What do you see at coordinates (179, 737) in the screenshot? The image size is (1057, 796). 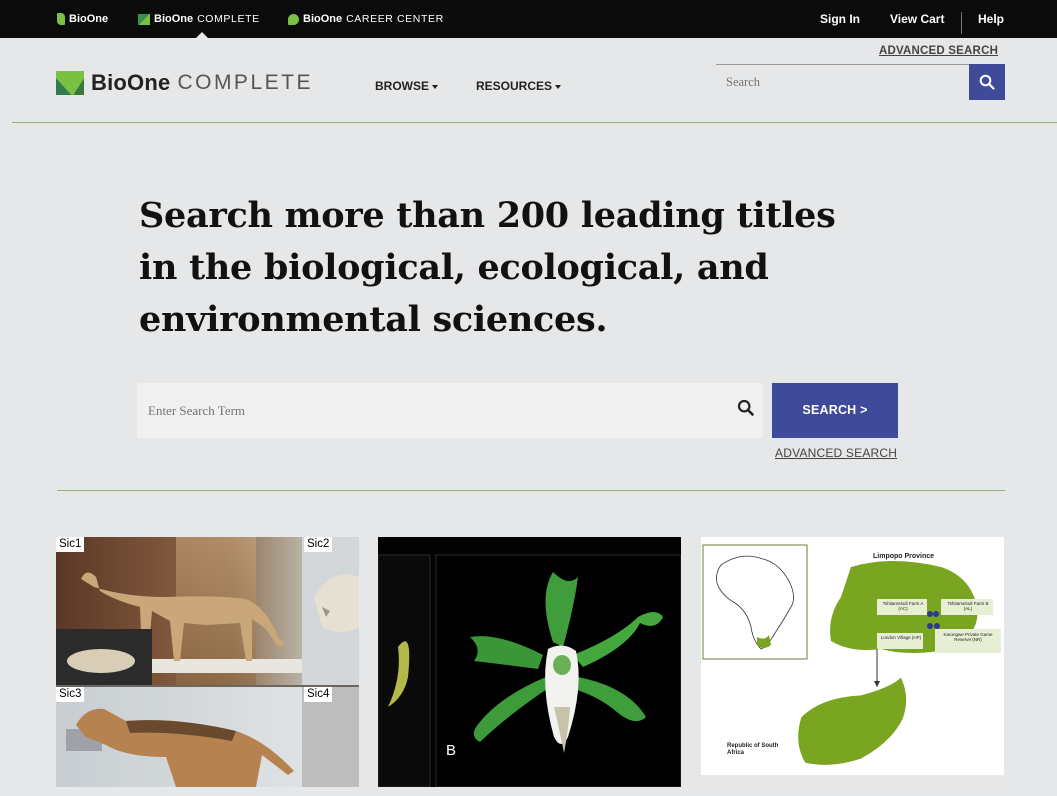 I see `jackal-photo-sic3: Sic3` at bounding box center [179, 737].